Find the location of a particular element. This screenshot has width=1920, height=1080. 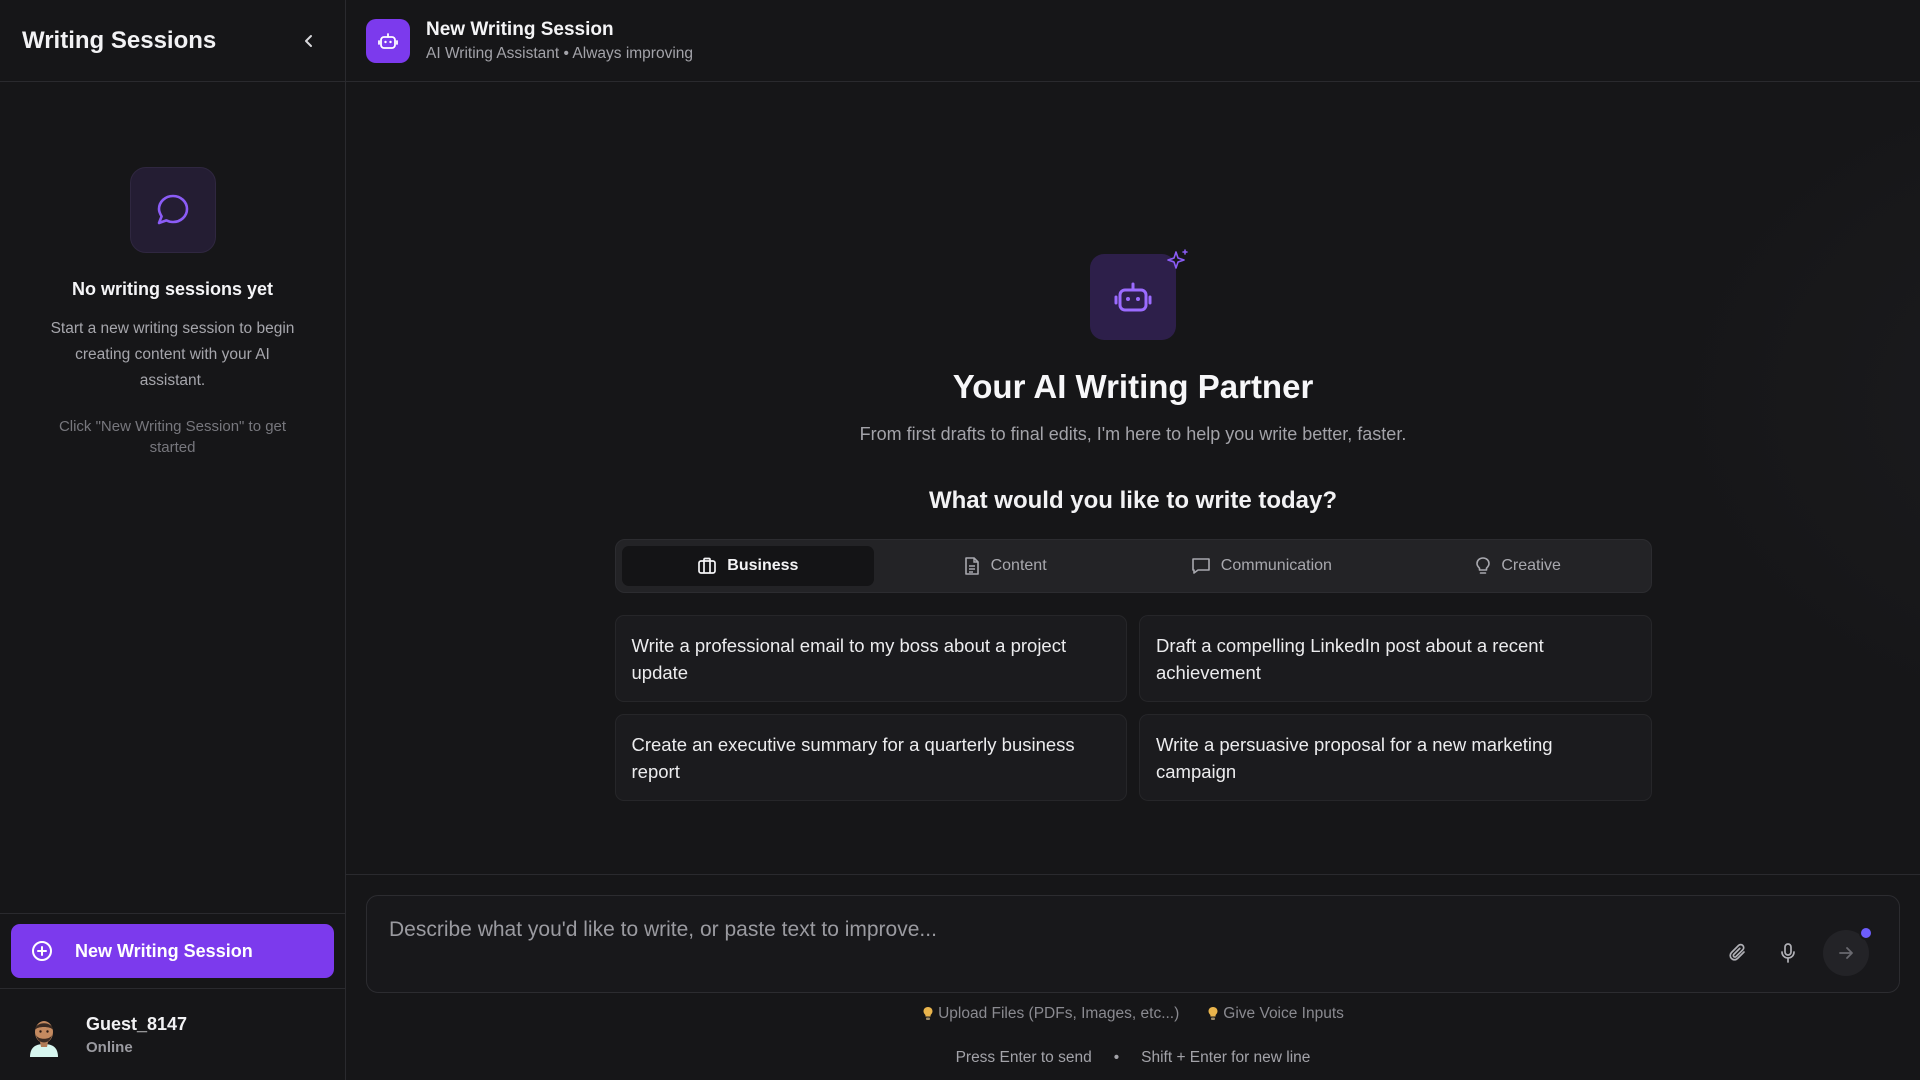

briefcase-icon is located at coordinates (707, 565).